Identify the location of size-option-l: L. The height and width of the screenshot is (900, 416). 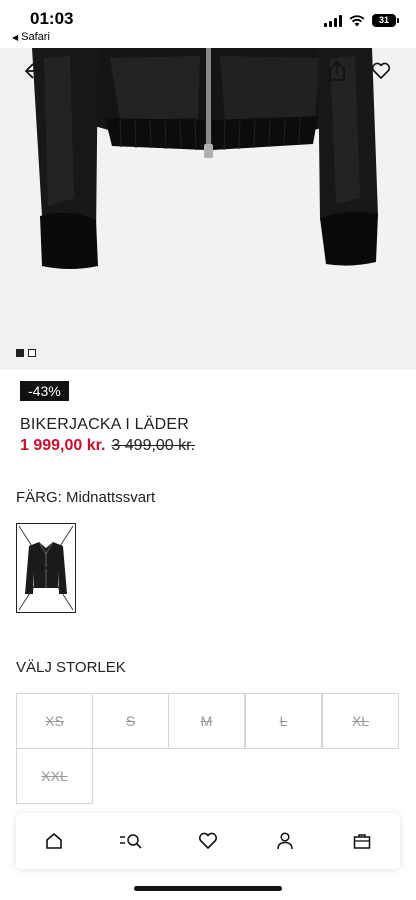
(283, 721).